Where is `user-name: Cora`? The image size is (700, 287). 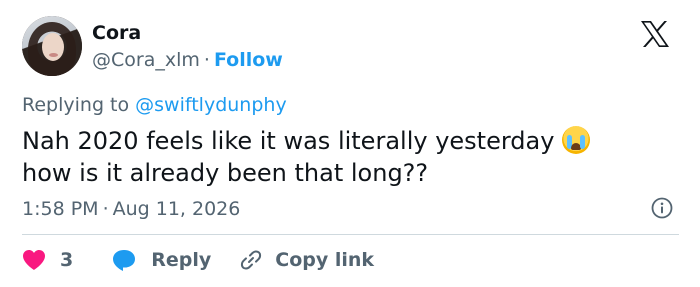 user-name: Cora is located at coordinates (116, 33).